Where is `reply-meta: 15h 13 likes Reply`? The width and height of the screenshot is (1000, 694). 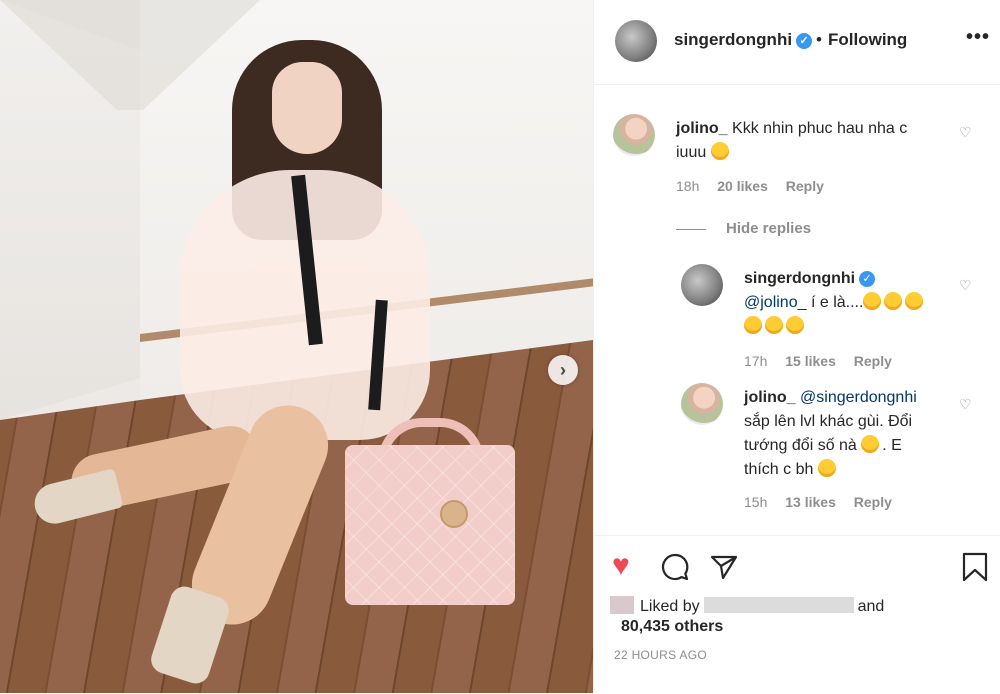
reply-meta: 15h 13 likes Reply is located at coordinates (818, 502).